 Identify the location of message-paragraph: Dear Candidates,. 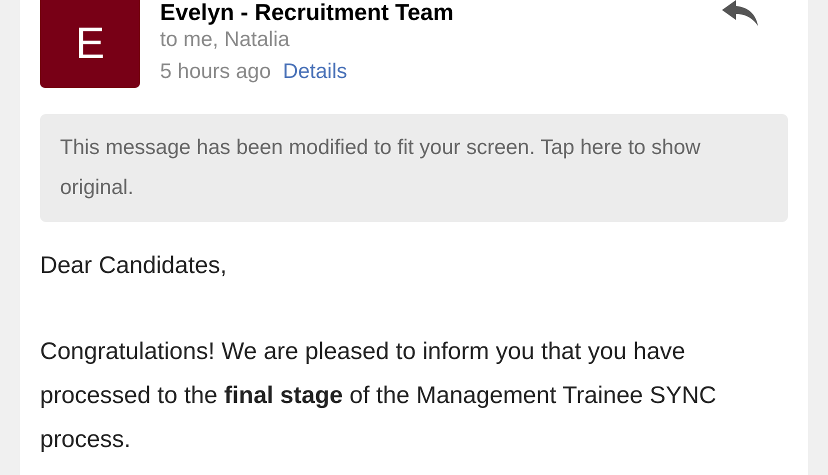
(134, 266).